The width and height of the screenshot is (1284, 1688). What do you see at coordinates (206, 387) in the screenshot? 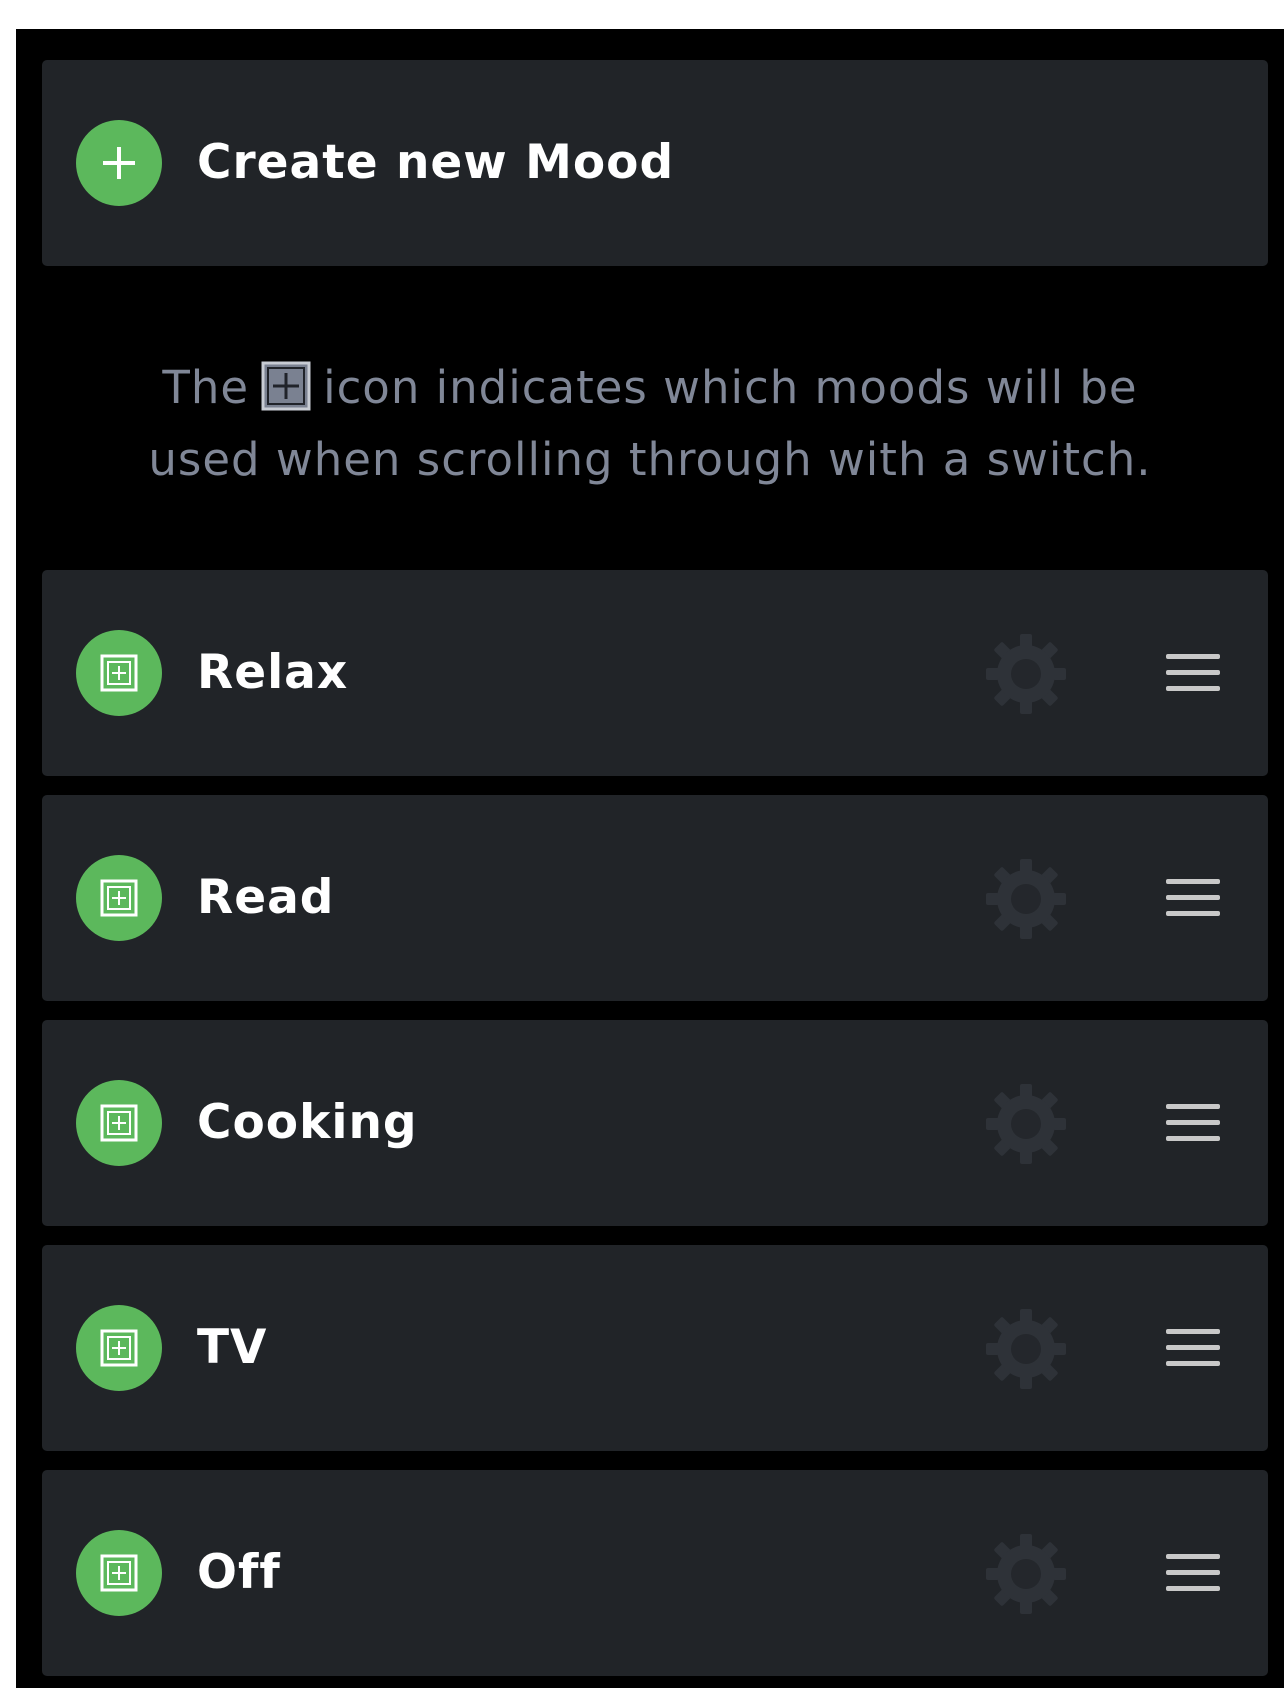
I see `info-text-before: The` at bounding box center [206, 387].